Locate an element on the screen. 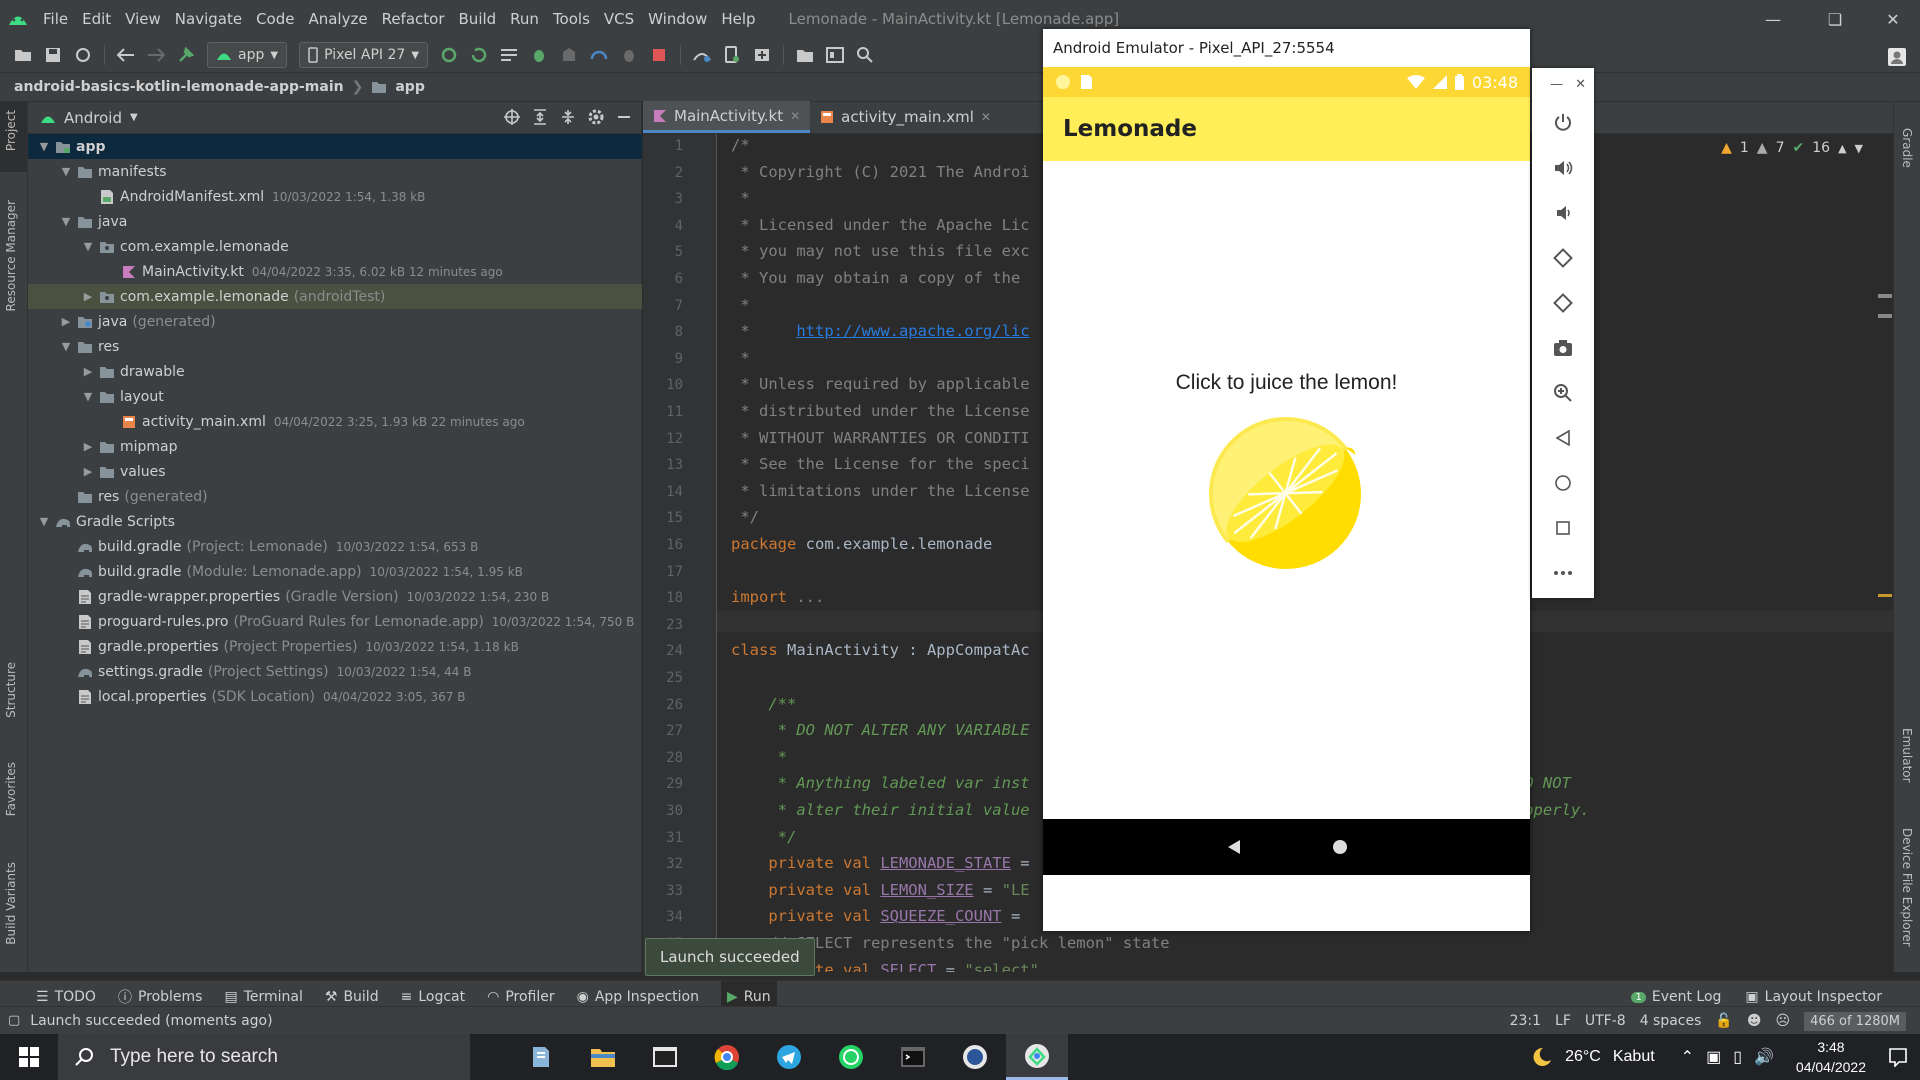  menu-item-window: Window is located at coordinates (677, 19).